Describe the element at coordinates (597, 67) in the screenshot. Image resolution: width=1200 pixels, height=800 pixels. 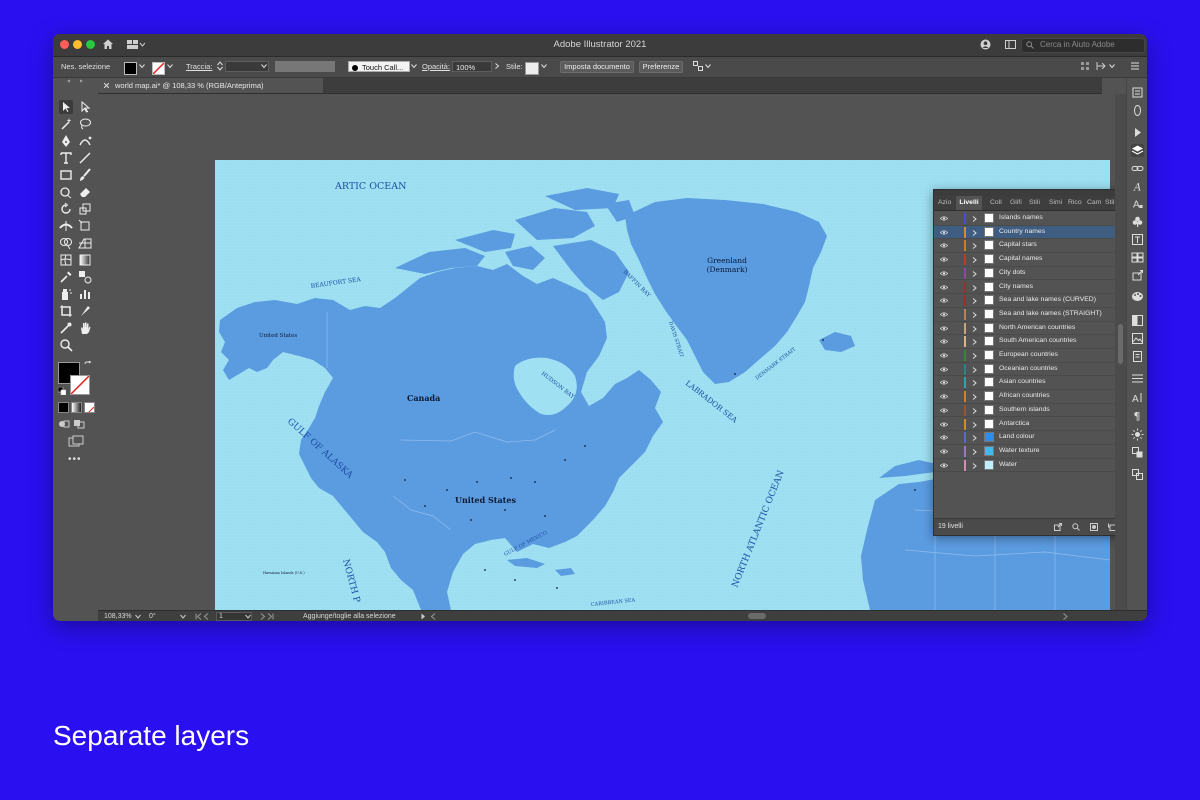
I see `document-setup-button: Imposta documento` at that location.